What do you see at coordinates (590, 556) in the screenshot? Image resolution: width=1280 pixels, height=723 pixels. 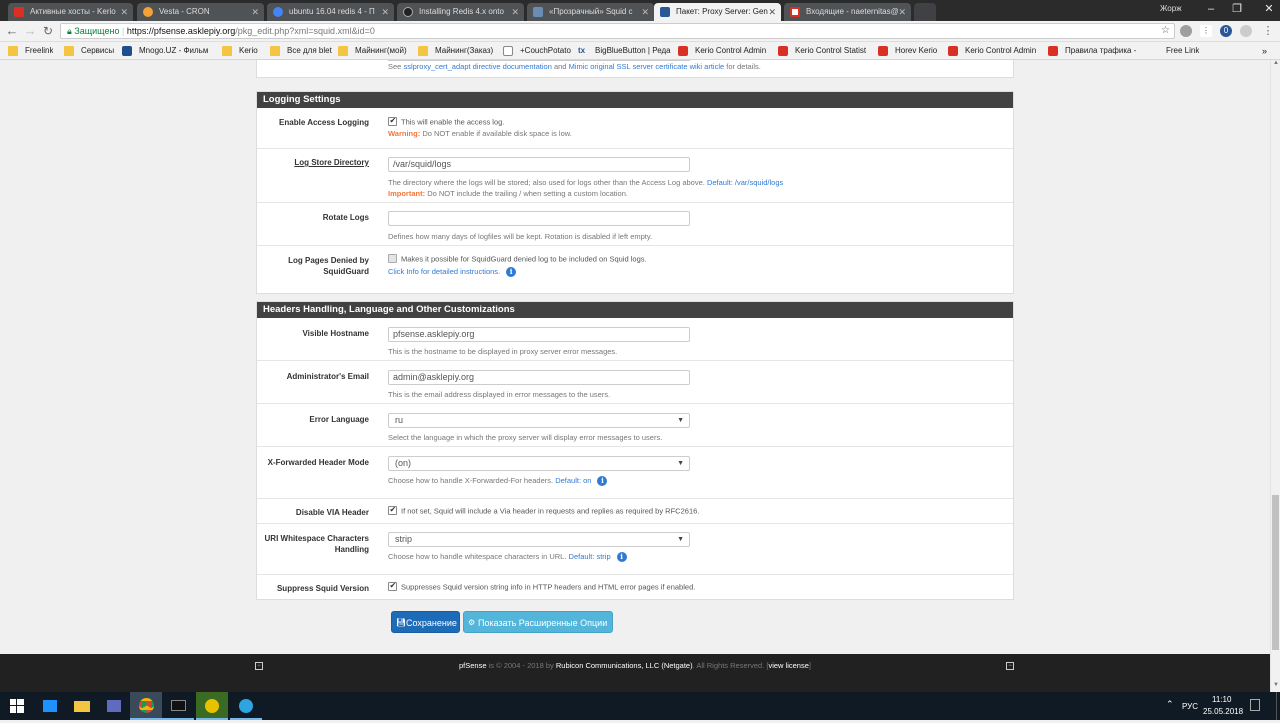 I see `default-link: Default: strip` at bounding box center [590, 556].